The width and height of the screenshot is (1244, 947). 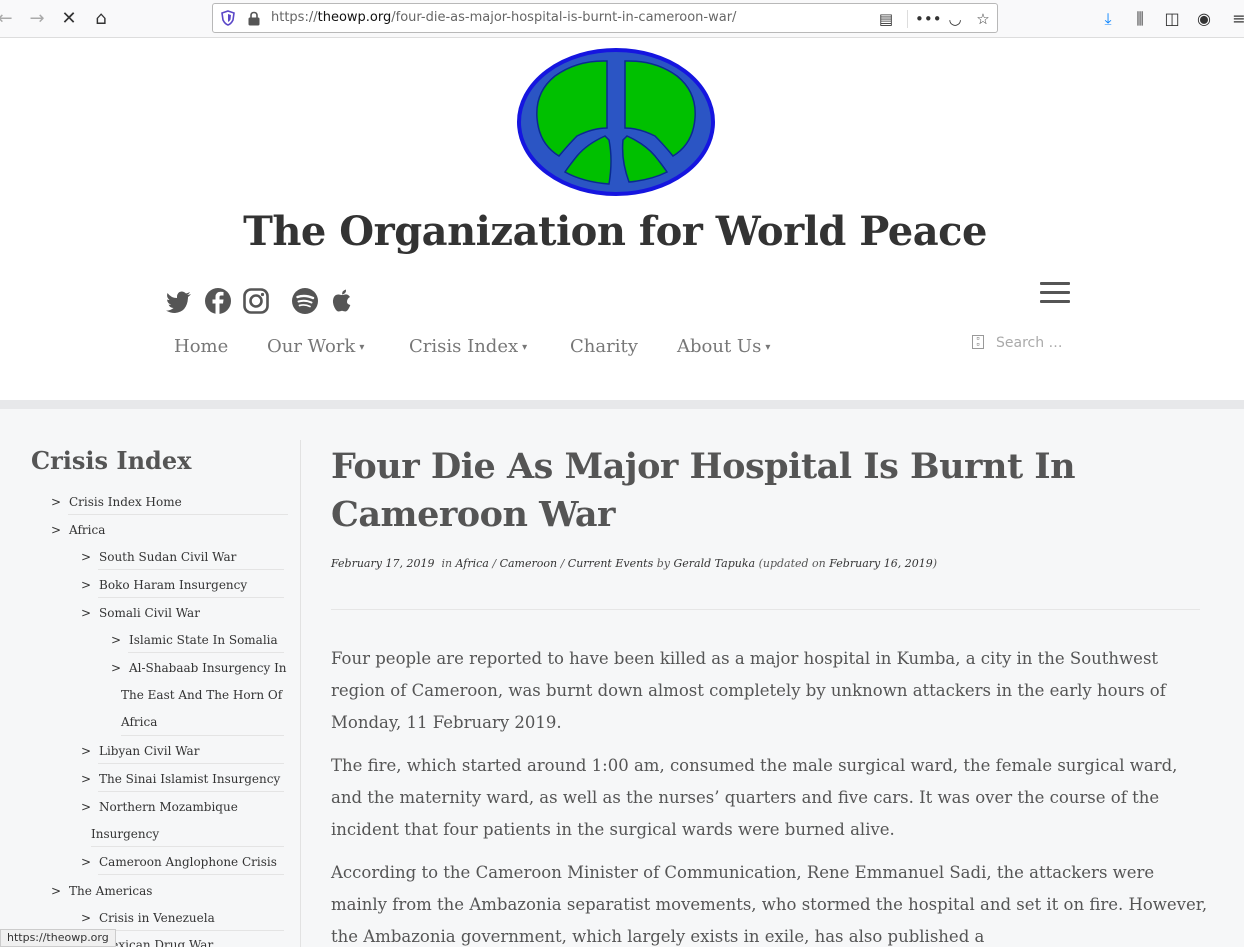 I want to click on stop-icon: ✕, so click(x=69, y=19).